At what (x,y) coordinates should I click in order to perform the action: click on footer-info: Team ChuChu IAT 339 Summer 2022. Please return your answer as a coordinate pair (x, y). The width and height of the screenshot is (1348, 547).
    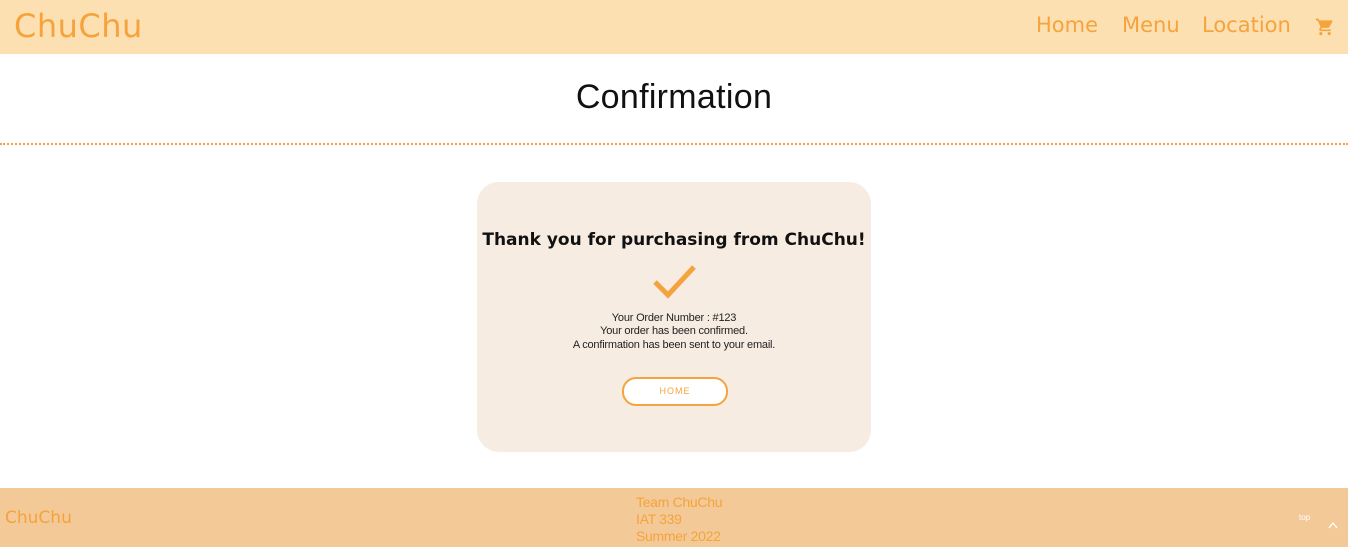
    Looking at the image, I should click on (679, 519).